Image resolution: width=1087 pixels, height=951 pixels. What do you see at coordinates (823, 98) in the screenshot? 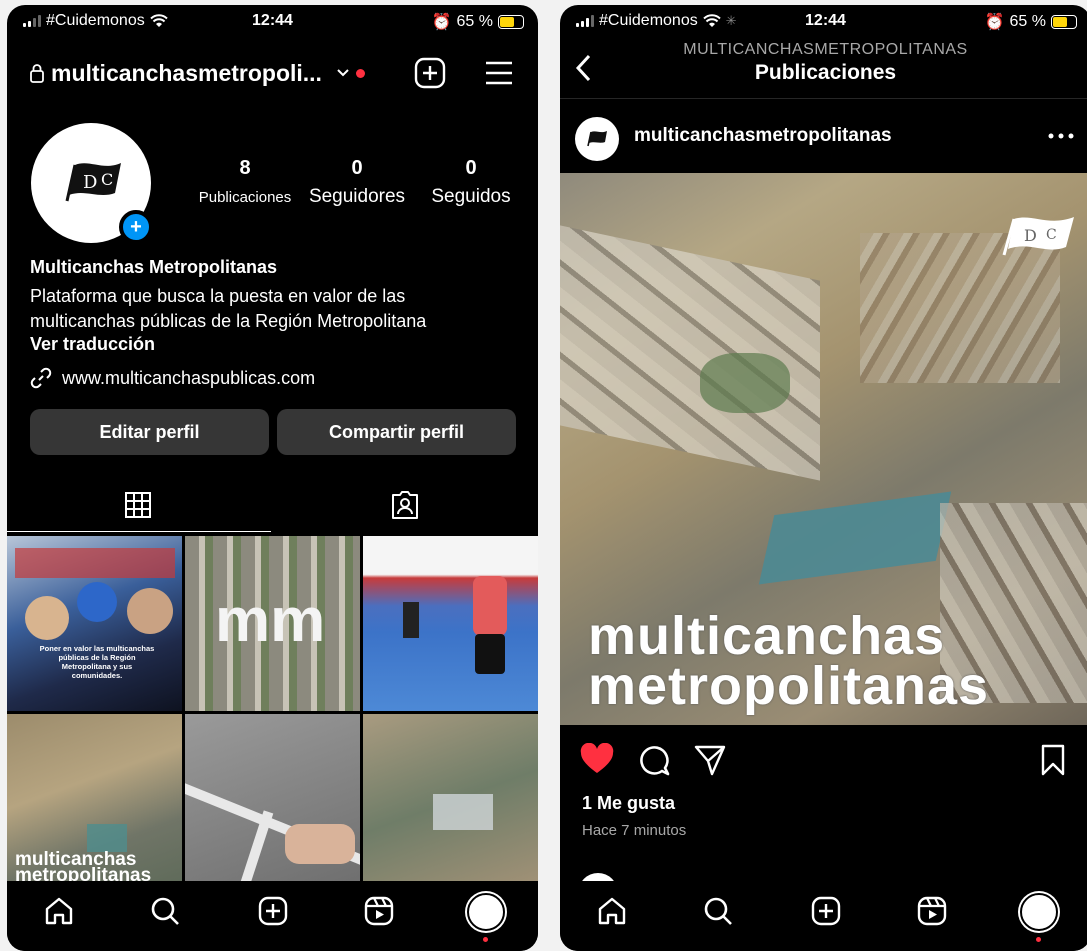
I see `header-divider` at bounding box center [823, 98].